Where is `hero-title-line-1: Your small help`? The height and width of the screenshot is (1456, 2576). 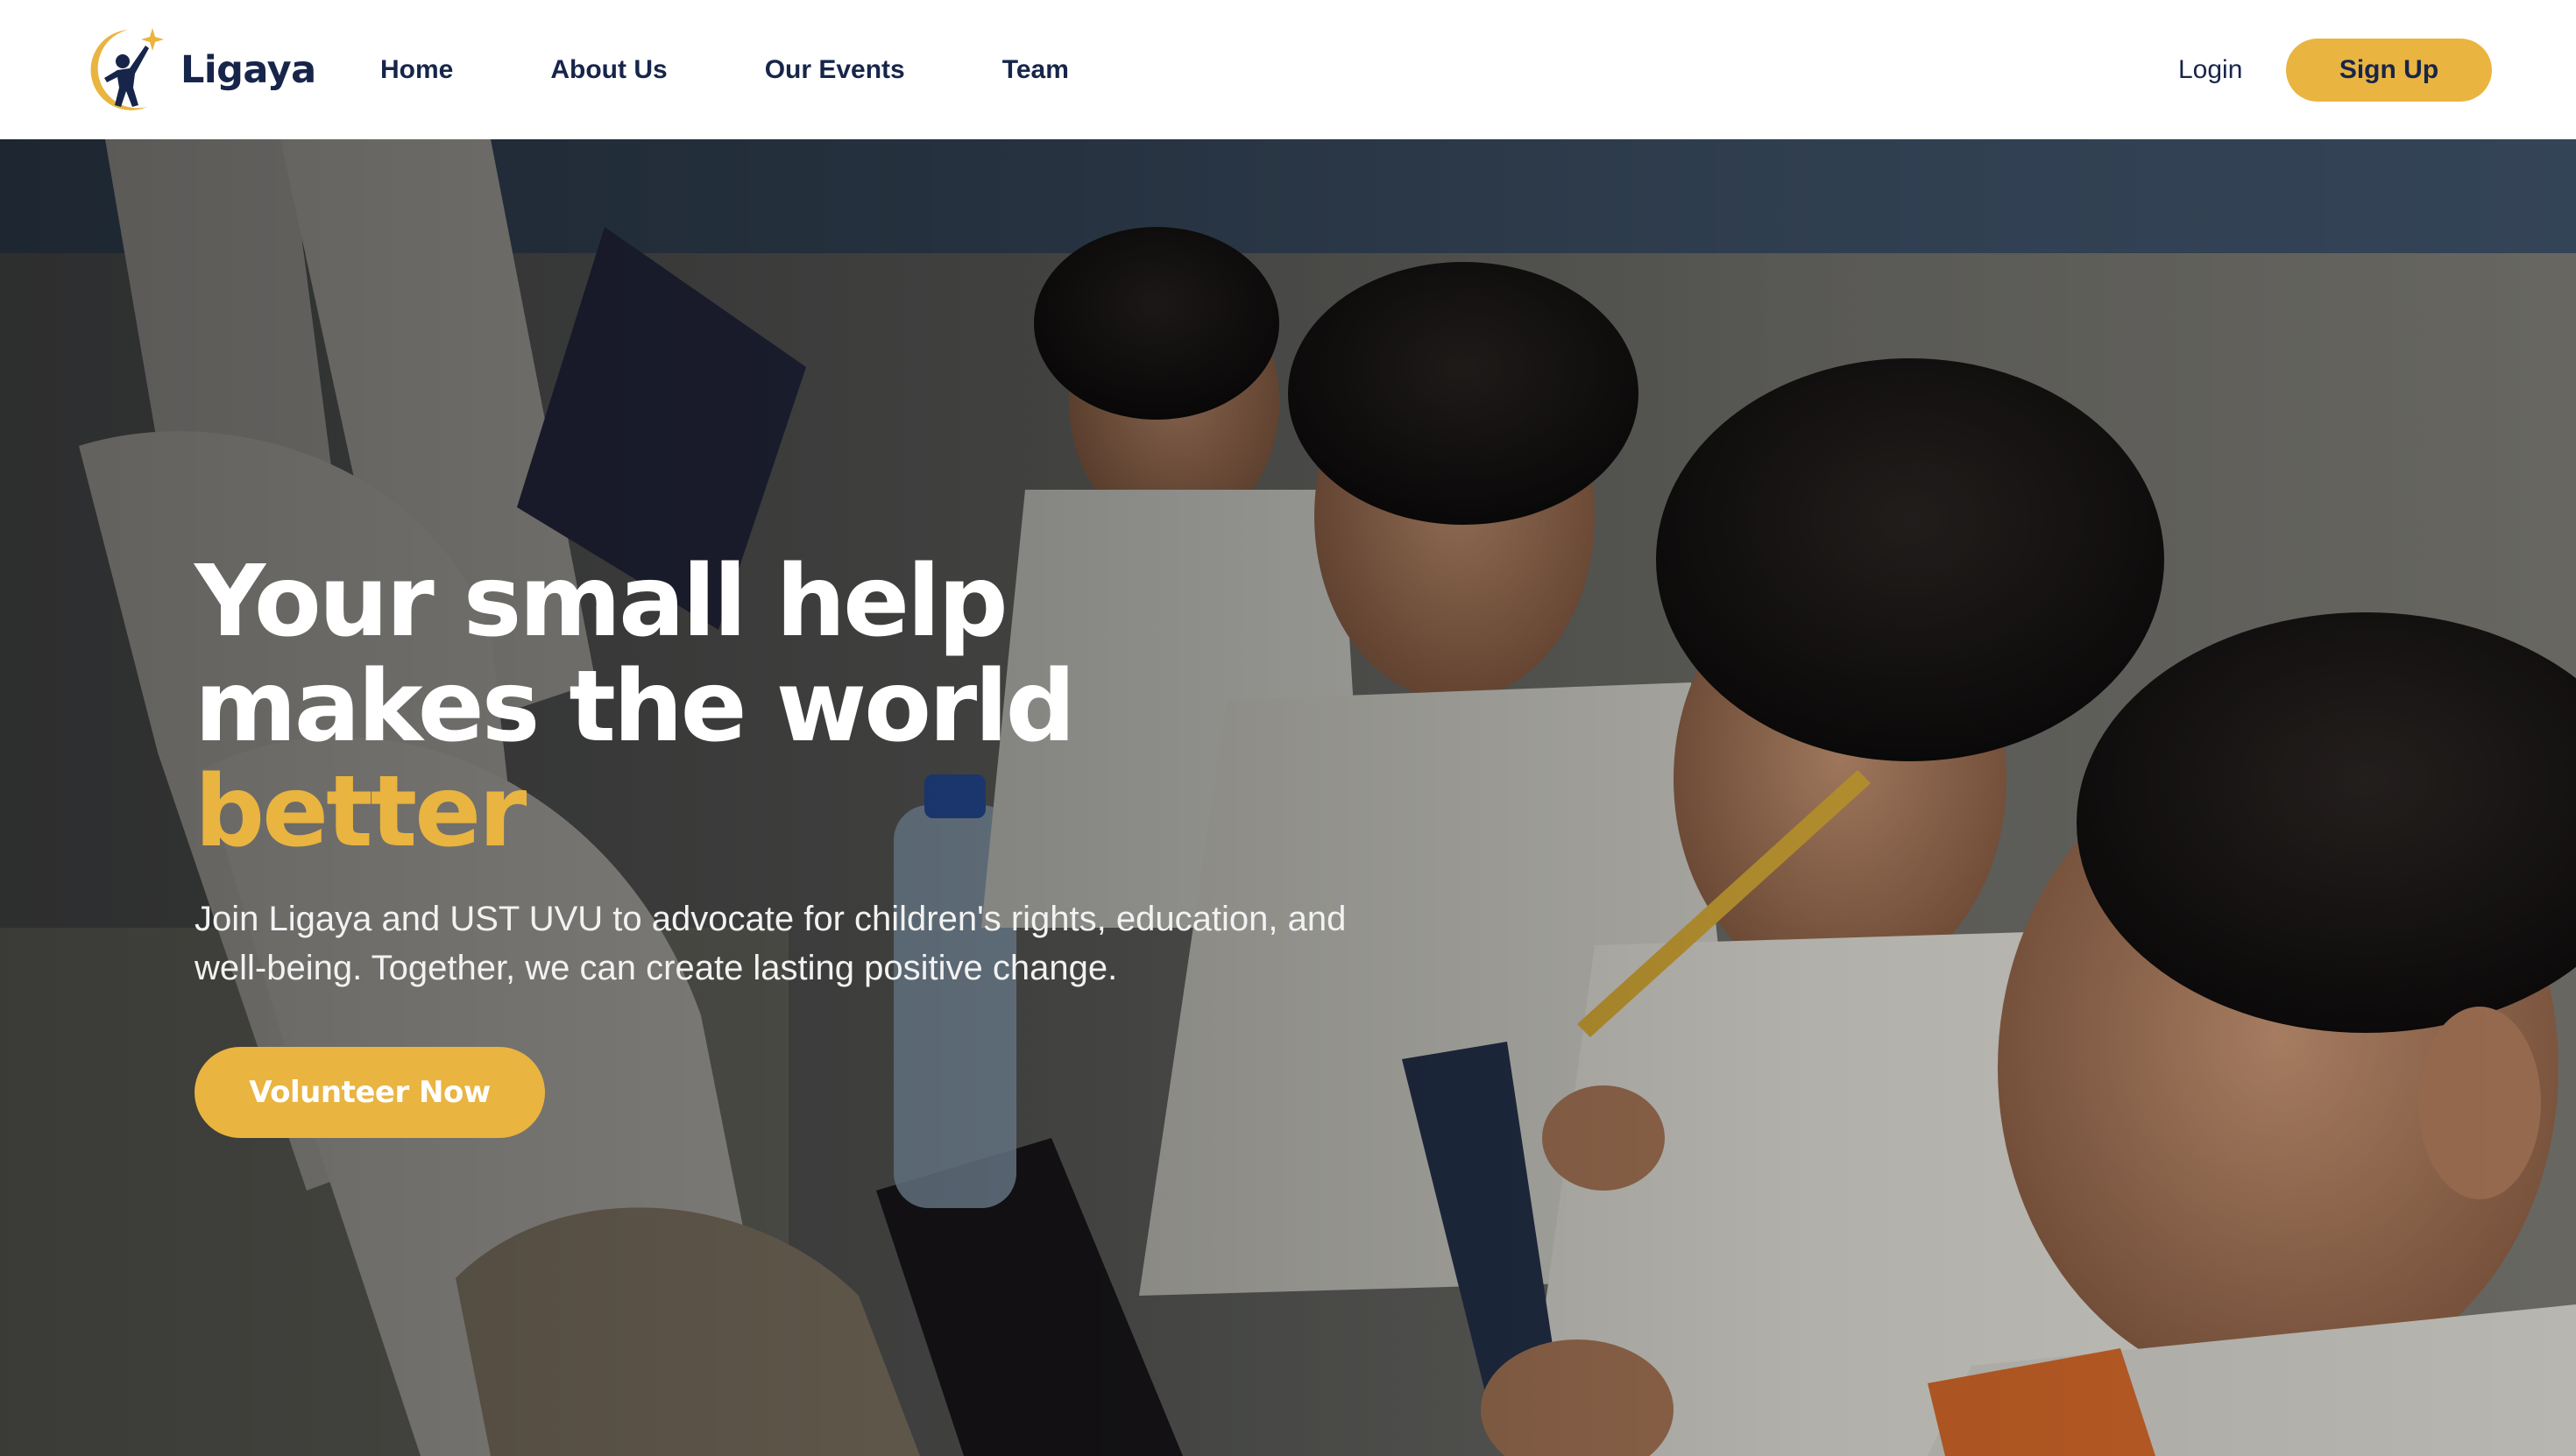
hero-title-line-1: Your small help is located at coordinates (601, 602).